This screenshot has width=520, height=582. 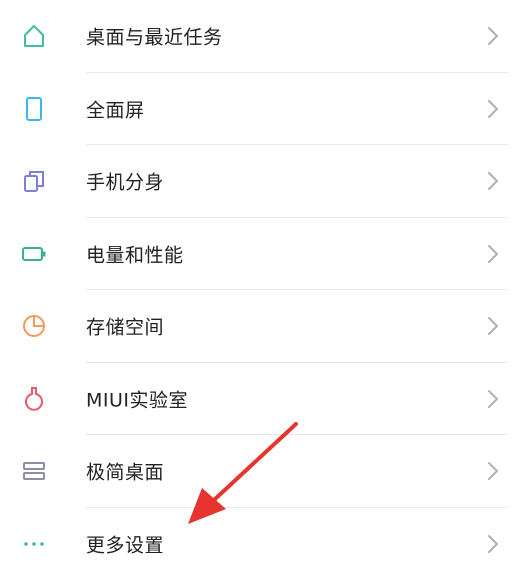 I want to click on simple-mode-icon, so click(x=34, y=471).